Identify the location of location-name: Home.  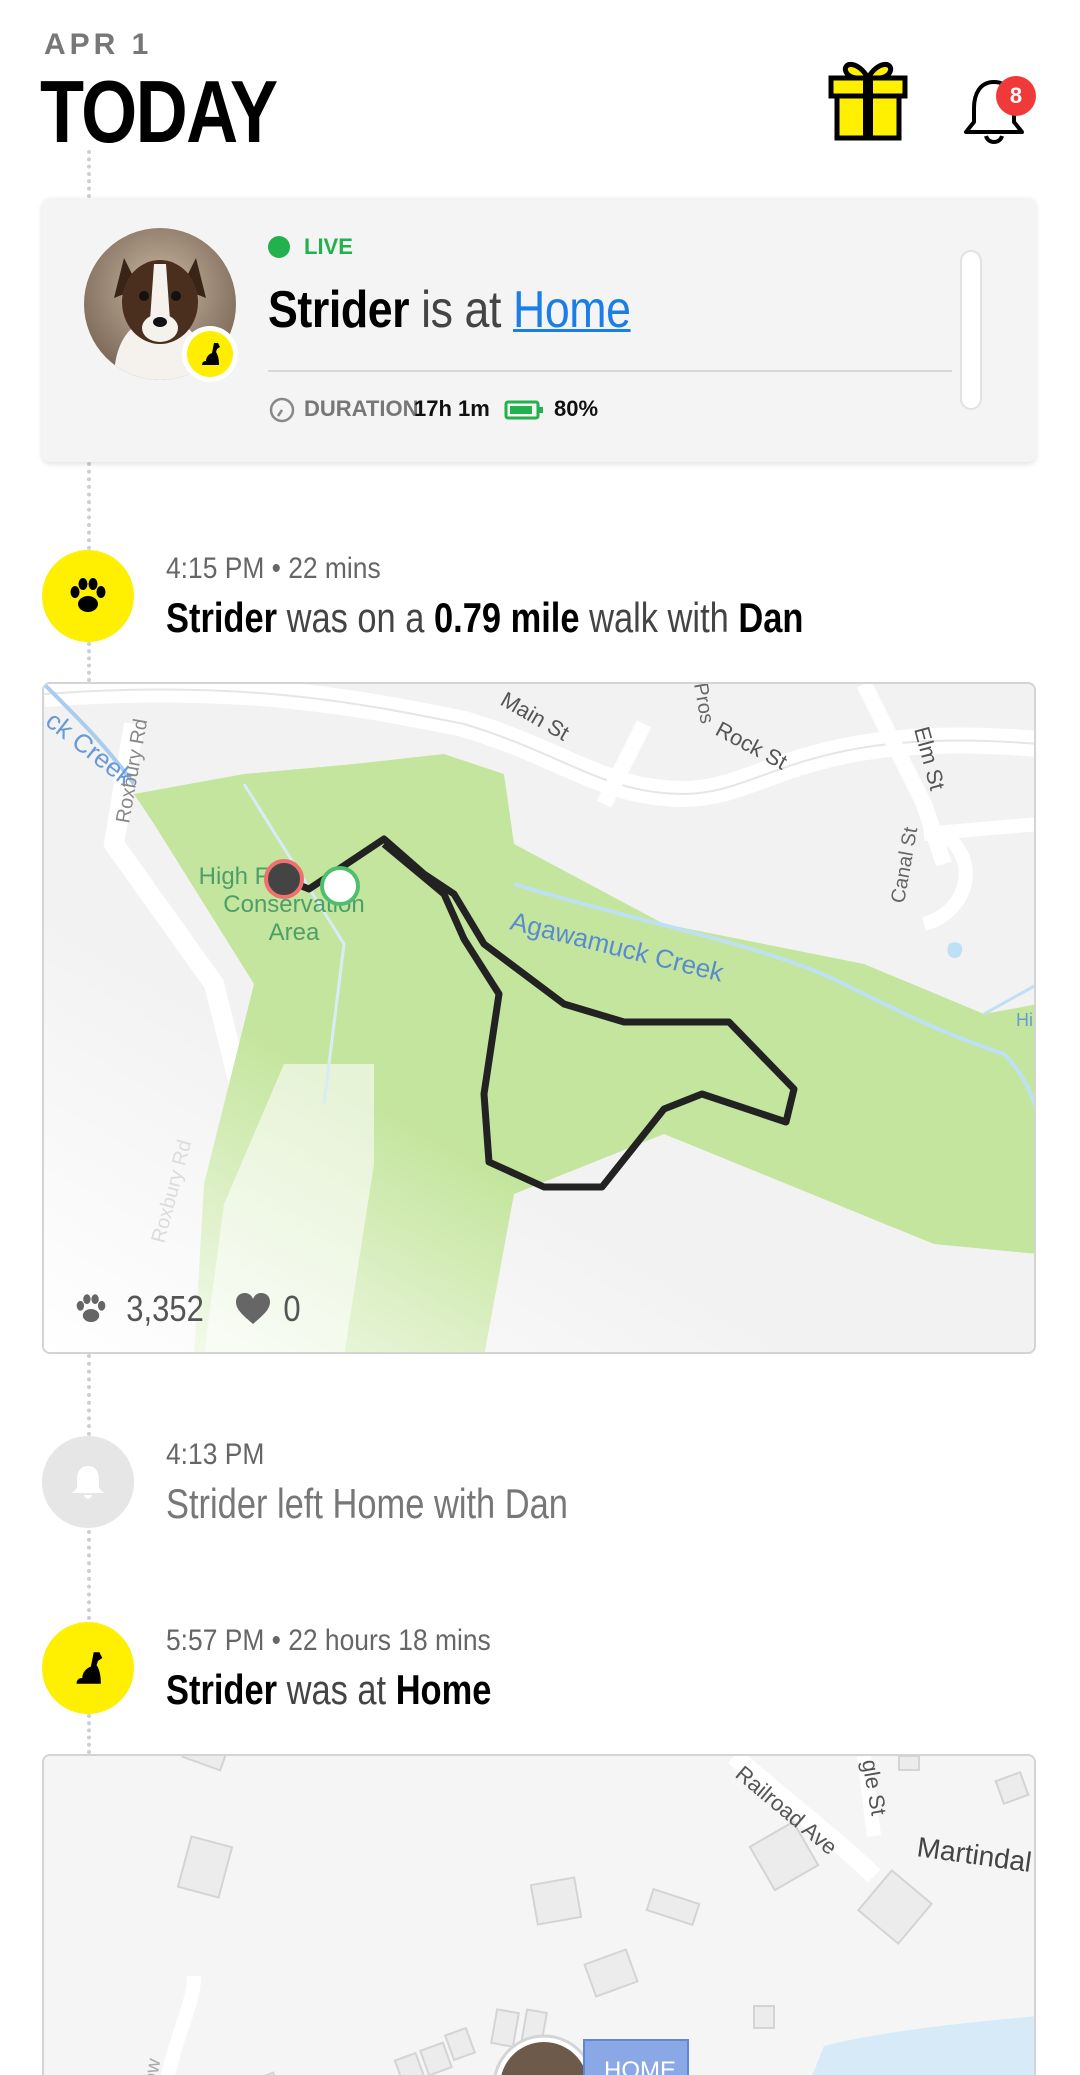
(443, 1689).